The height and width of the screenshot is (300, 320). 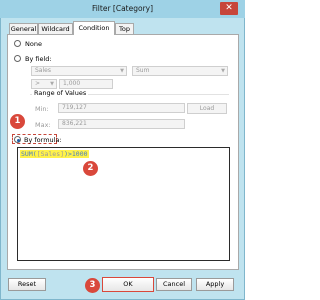 What do you see at coordinates (42, 109) in the screenshot?
I see `min-label: Min:` at bounding box center [42, 109].